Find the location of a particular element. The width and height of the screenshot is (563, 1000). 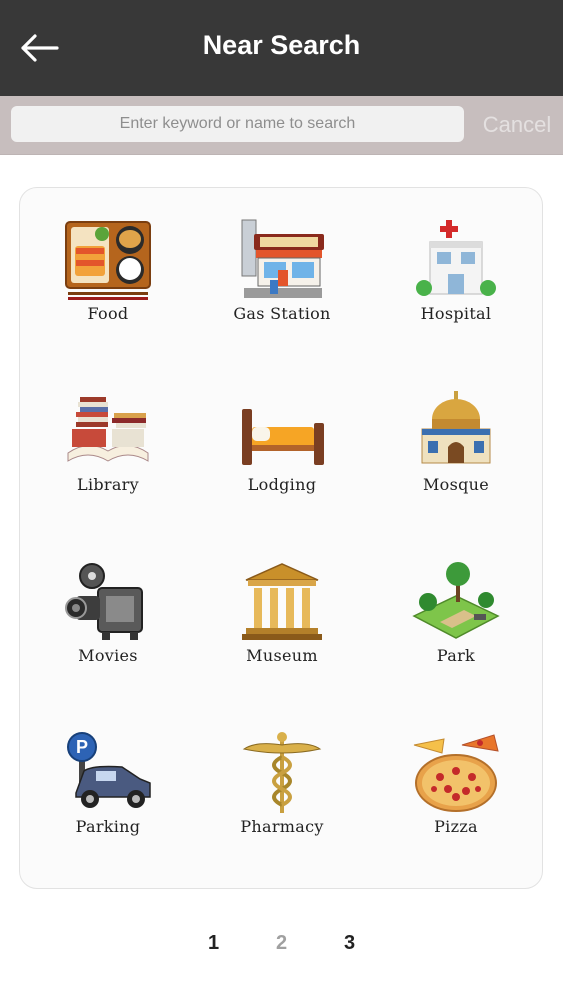

caduceus-icon is located at coordinates (282, 772).